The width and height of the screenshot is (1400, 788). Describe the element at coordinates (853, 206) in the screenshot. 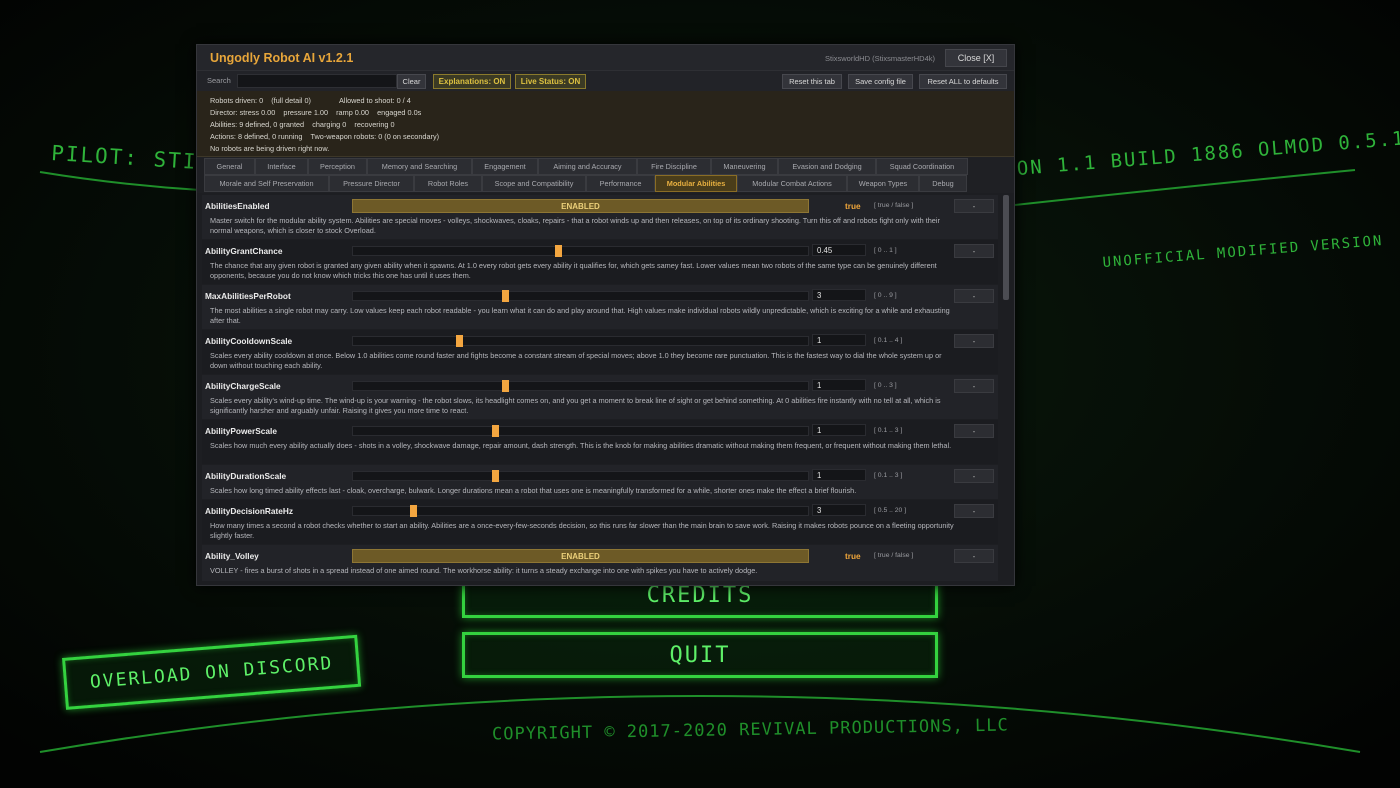

I see `setting-value: true` at that location.